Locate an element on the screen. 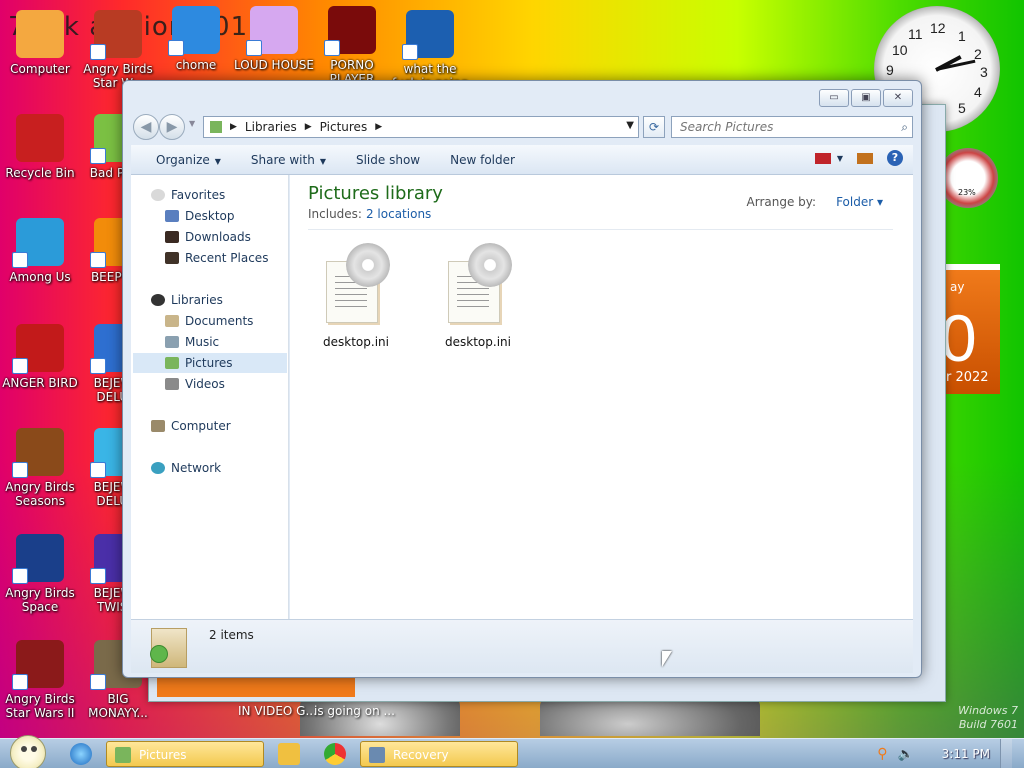 The width and height of the screenshot is (1024, 768). desktop-icon-item: Recycle Bin is located at coordinates (40, 147).